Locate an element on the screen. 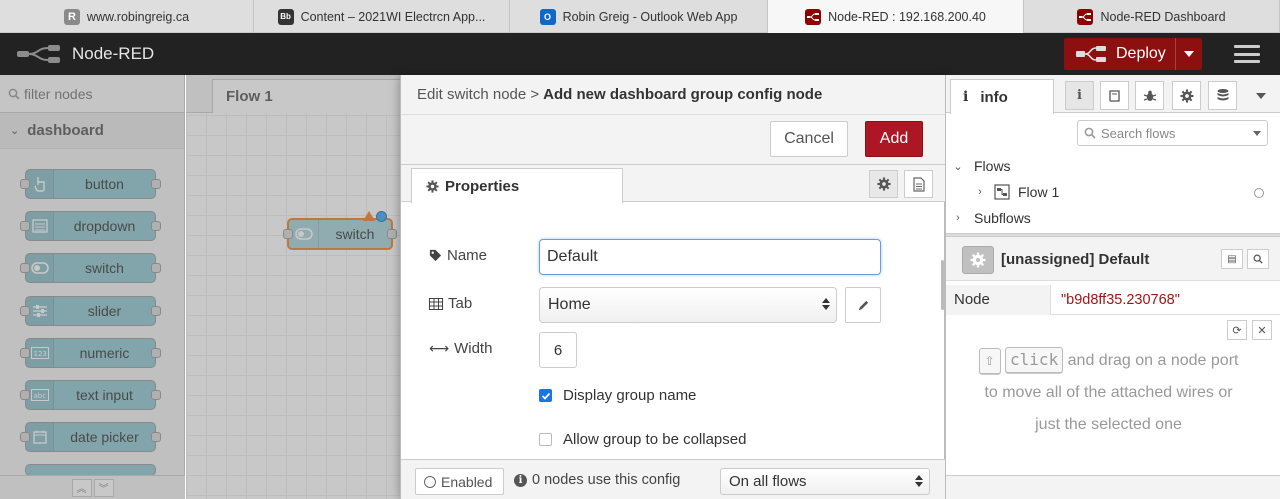 Image resolution: width=1280 pixels, height=499 pixels. browser-tab-3: O Robin Greig - Outlook Web App is located at coordinates (639, 16).